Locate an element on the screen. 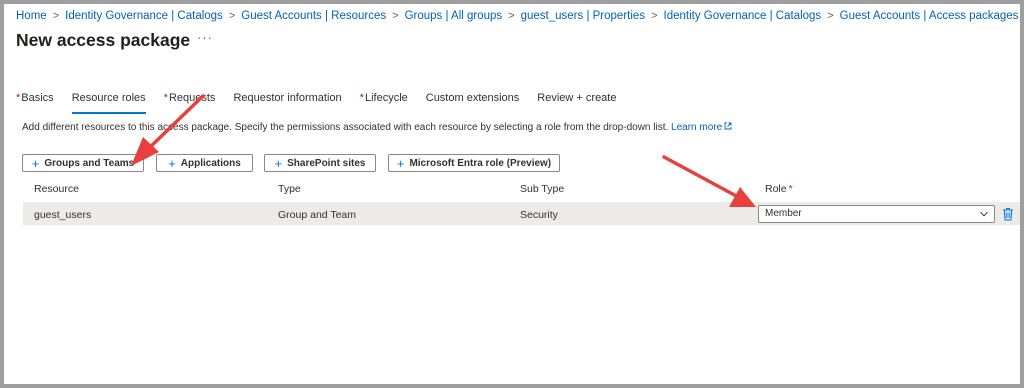  tab-custom-extensions: Custom extensions is located at coordinates (473, 103).